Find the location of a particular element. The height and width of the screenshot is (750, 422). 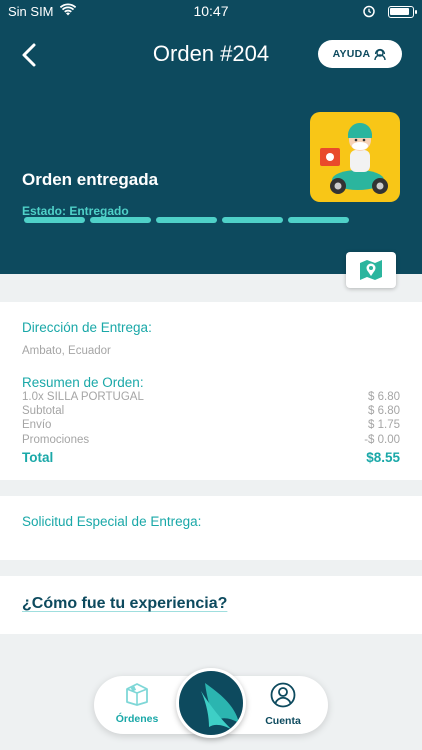

experience-card: ¿Cómo fue tu experiencia? is located at coordinates (211, 605).